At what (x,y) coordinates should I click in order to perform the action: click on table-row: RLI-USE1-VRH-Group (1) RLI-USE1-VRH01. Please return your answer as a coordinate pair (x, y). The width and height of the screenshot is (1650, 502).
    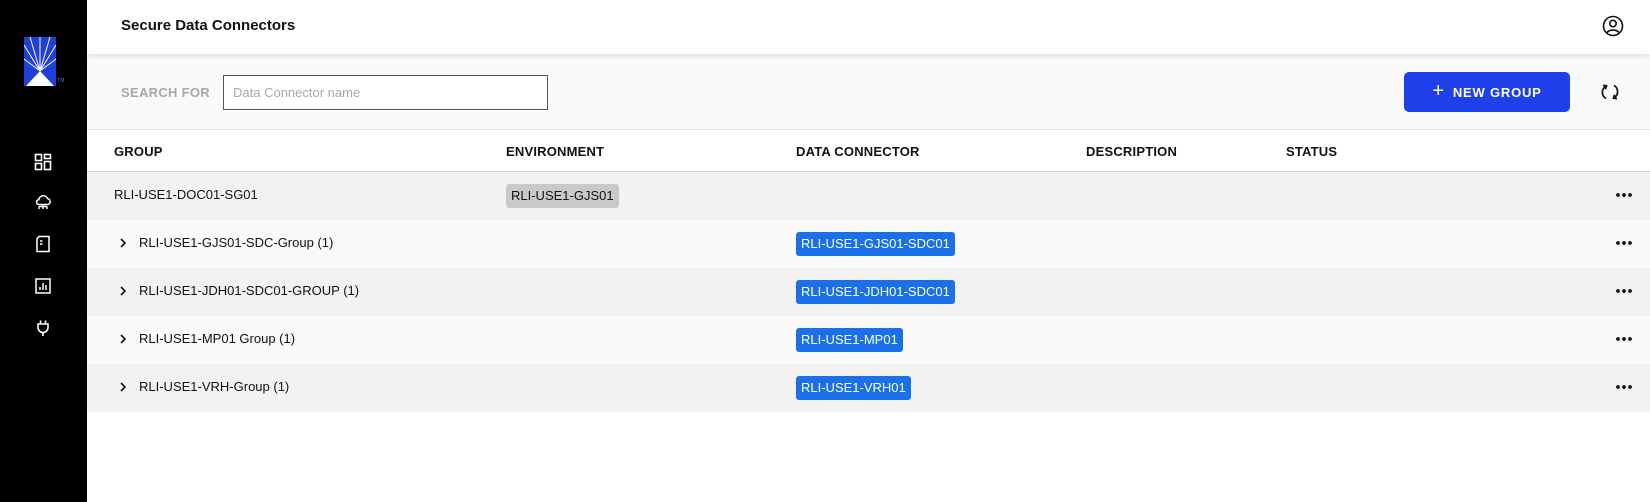
    Looking at the image, I should click on (868, 388).